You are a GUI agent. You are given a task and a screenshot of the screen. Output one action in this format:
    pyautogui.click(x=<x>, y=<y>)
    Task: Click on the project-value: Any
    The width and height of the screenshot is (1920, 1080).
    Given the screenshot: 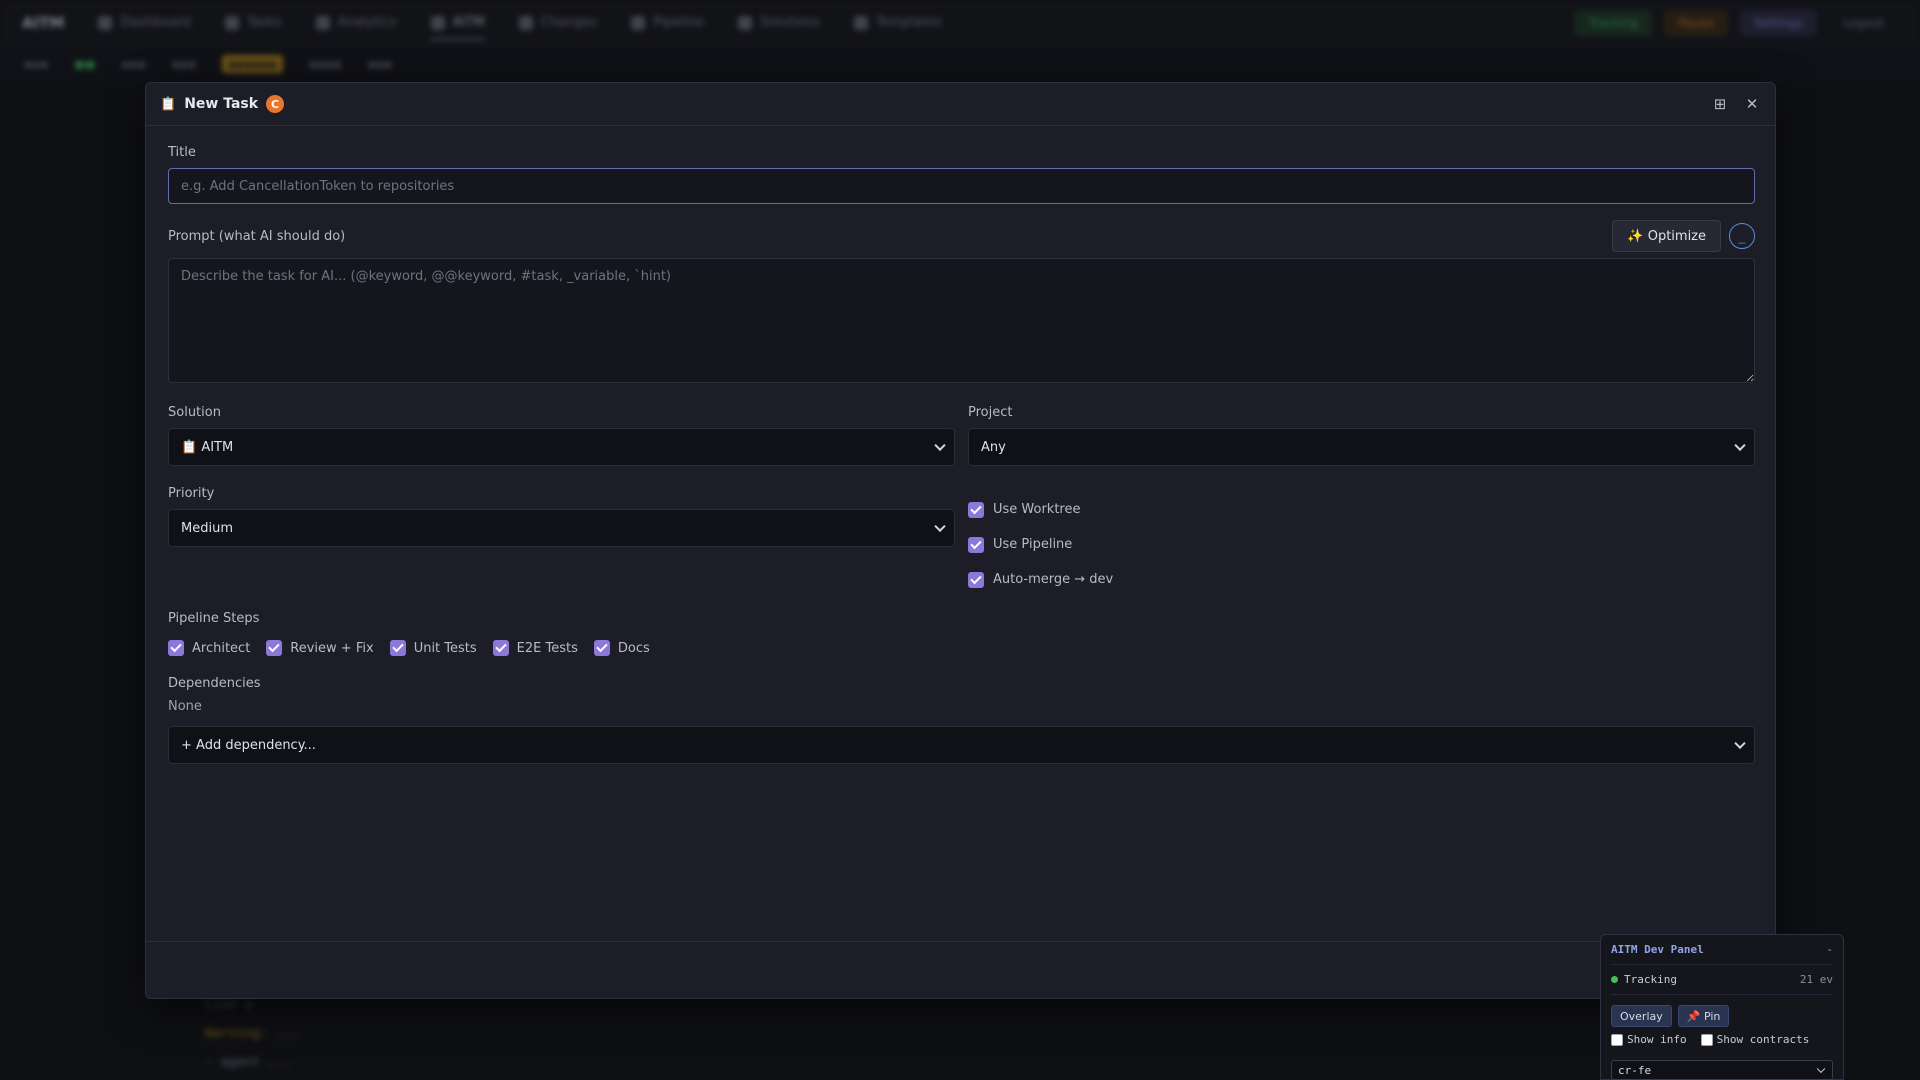 What is the action you would take?
    pyautogui.click(x=993, y=447)
    